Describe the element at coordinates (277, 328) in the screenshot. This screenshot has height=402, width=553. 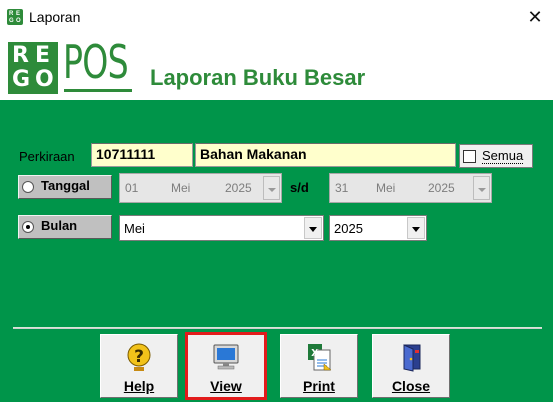
I see `button-separator` at that location.